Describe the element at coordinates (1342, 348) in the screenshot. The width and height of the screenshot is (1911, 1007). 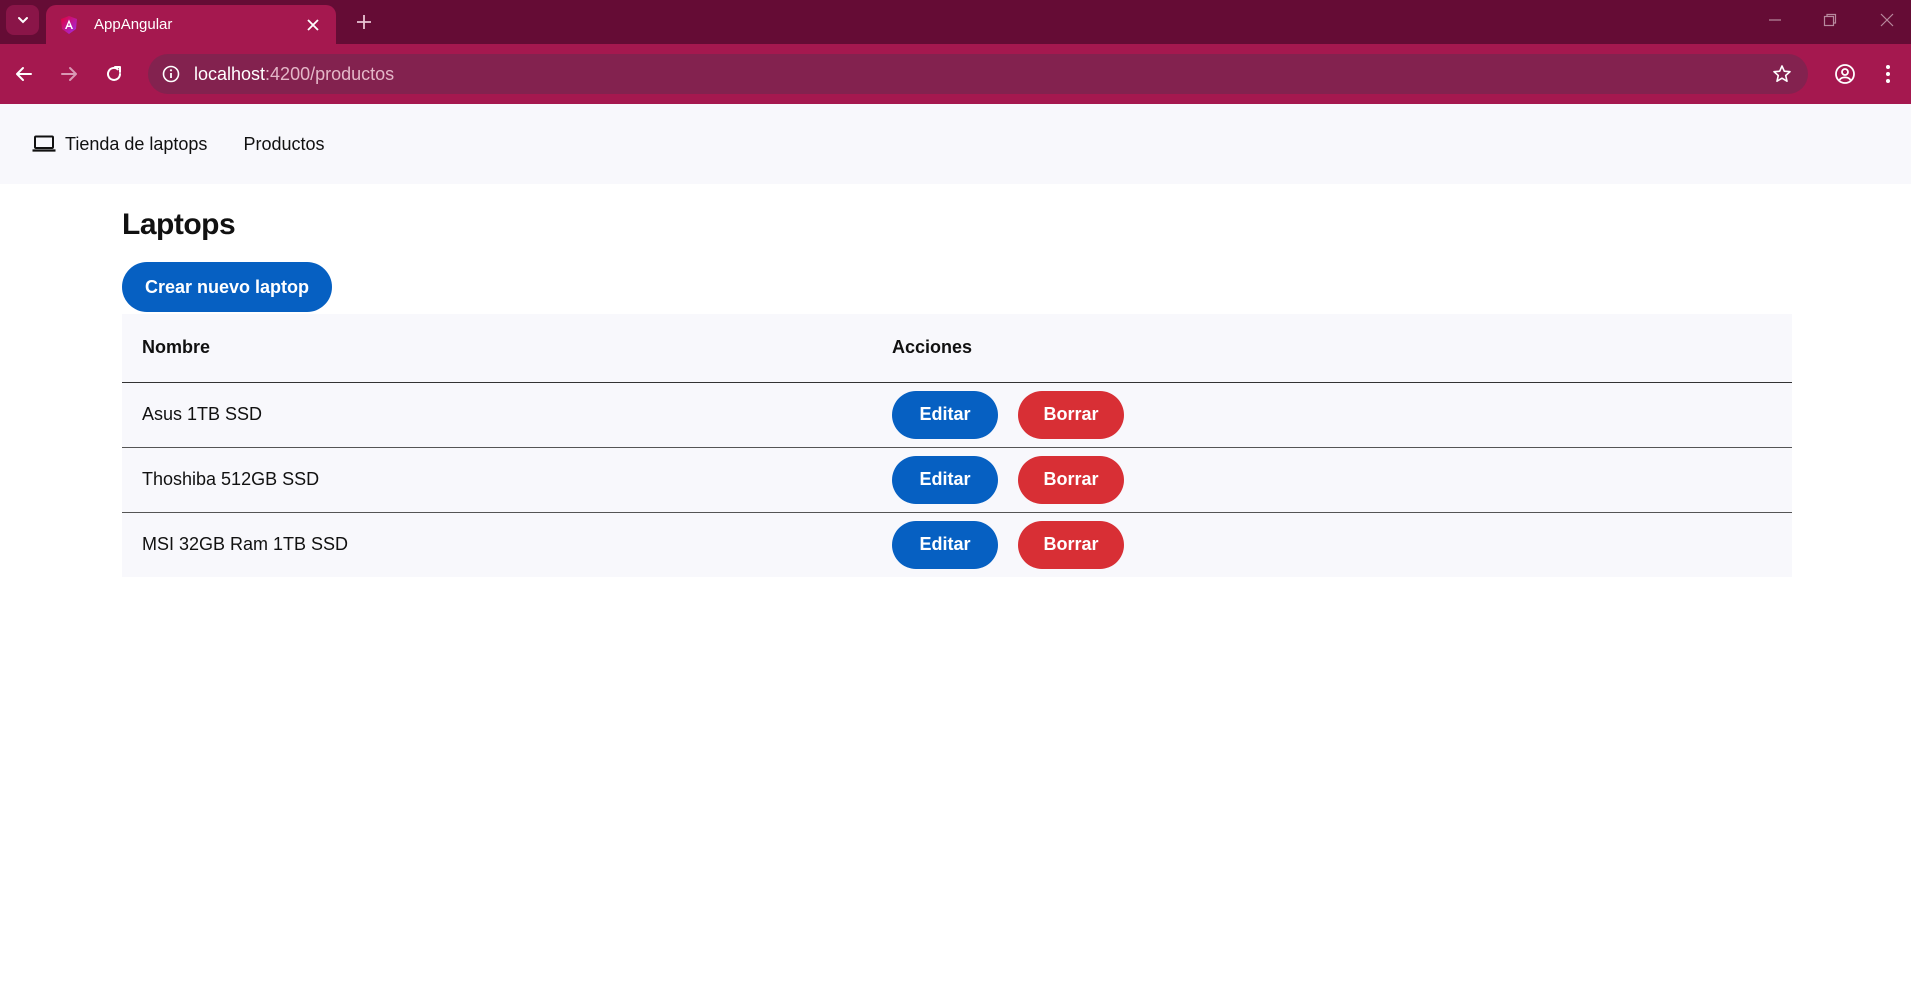
I see `column-header-acciones: Acciones` at that location.